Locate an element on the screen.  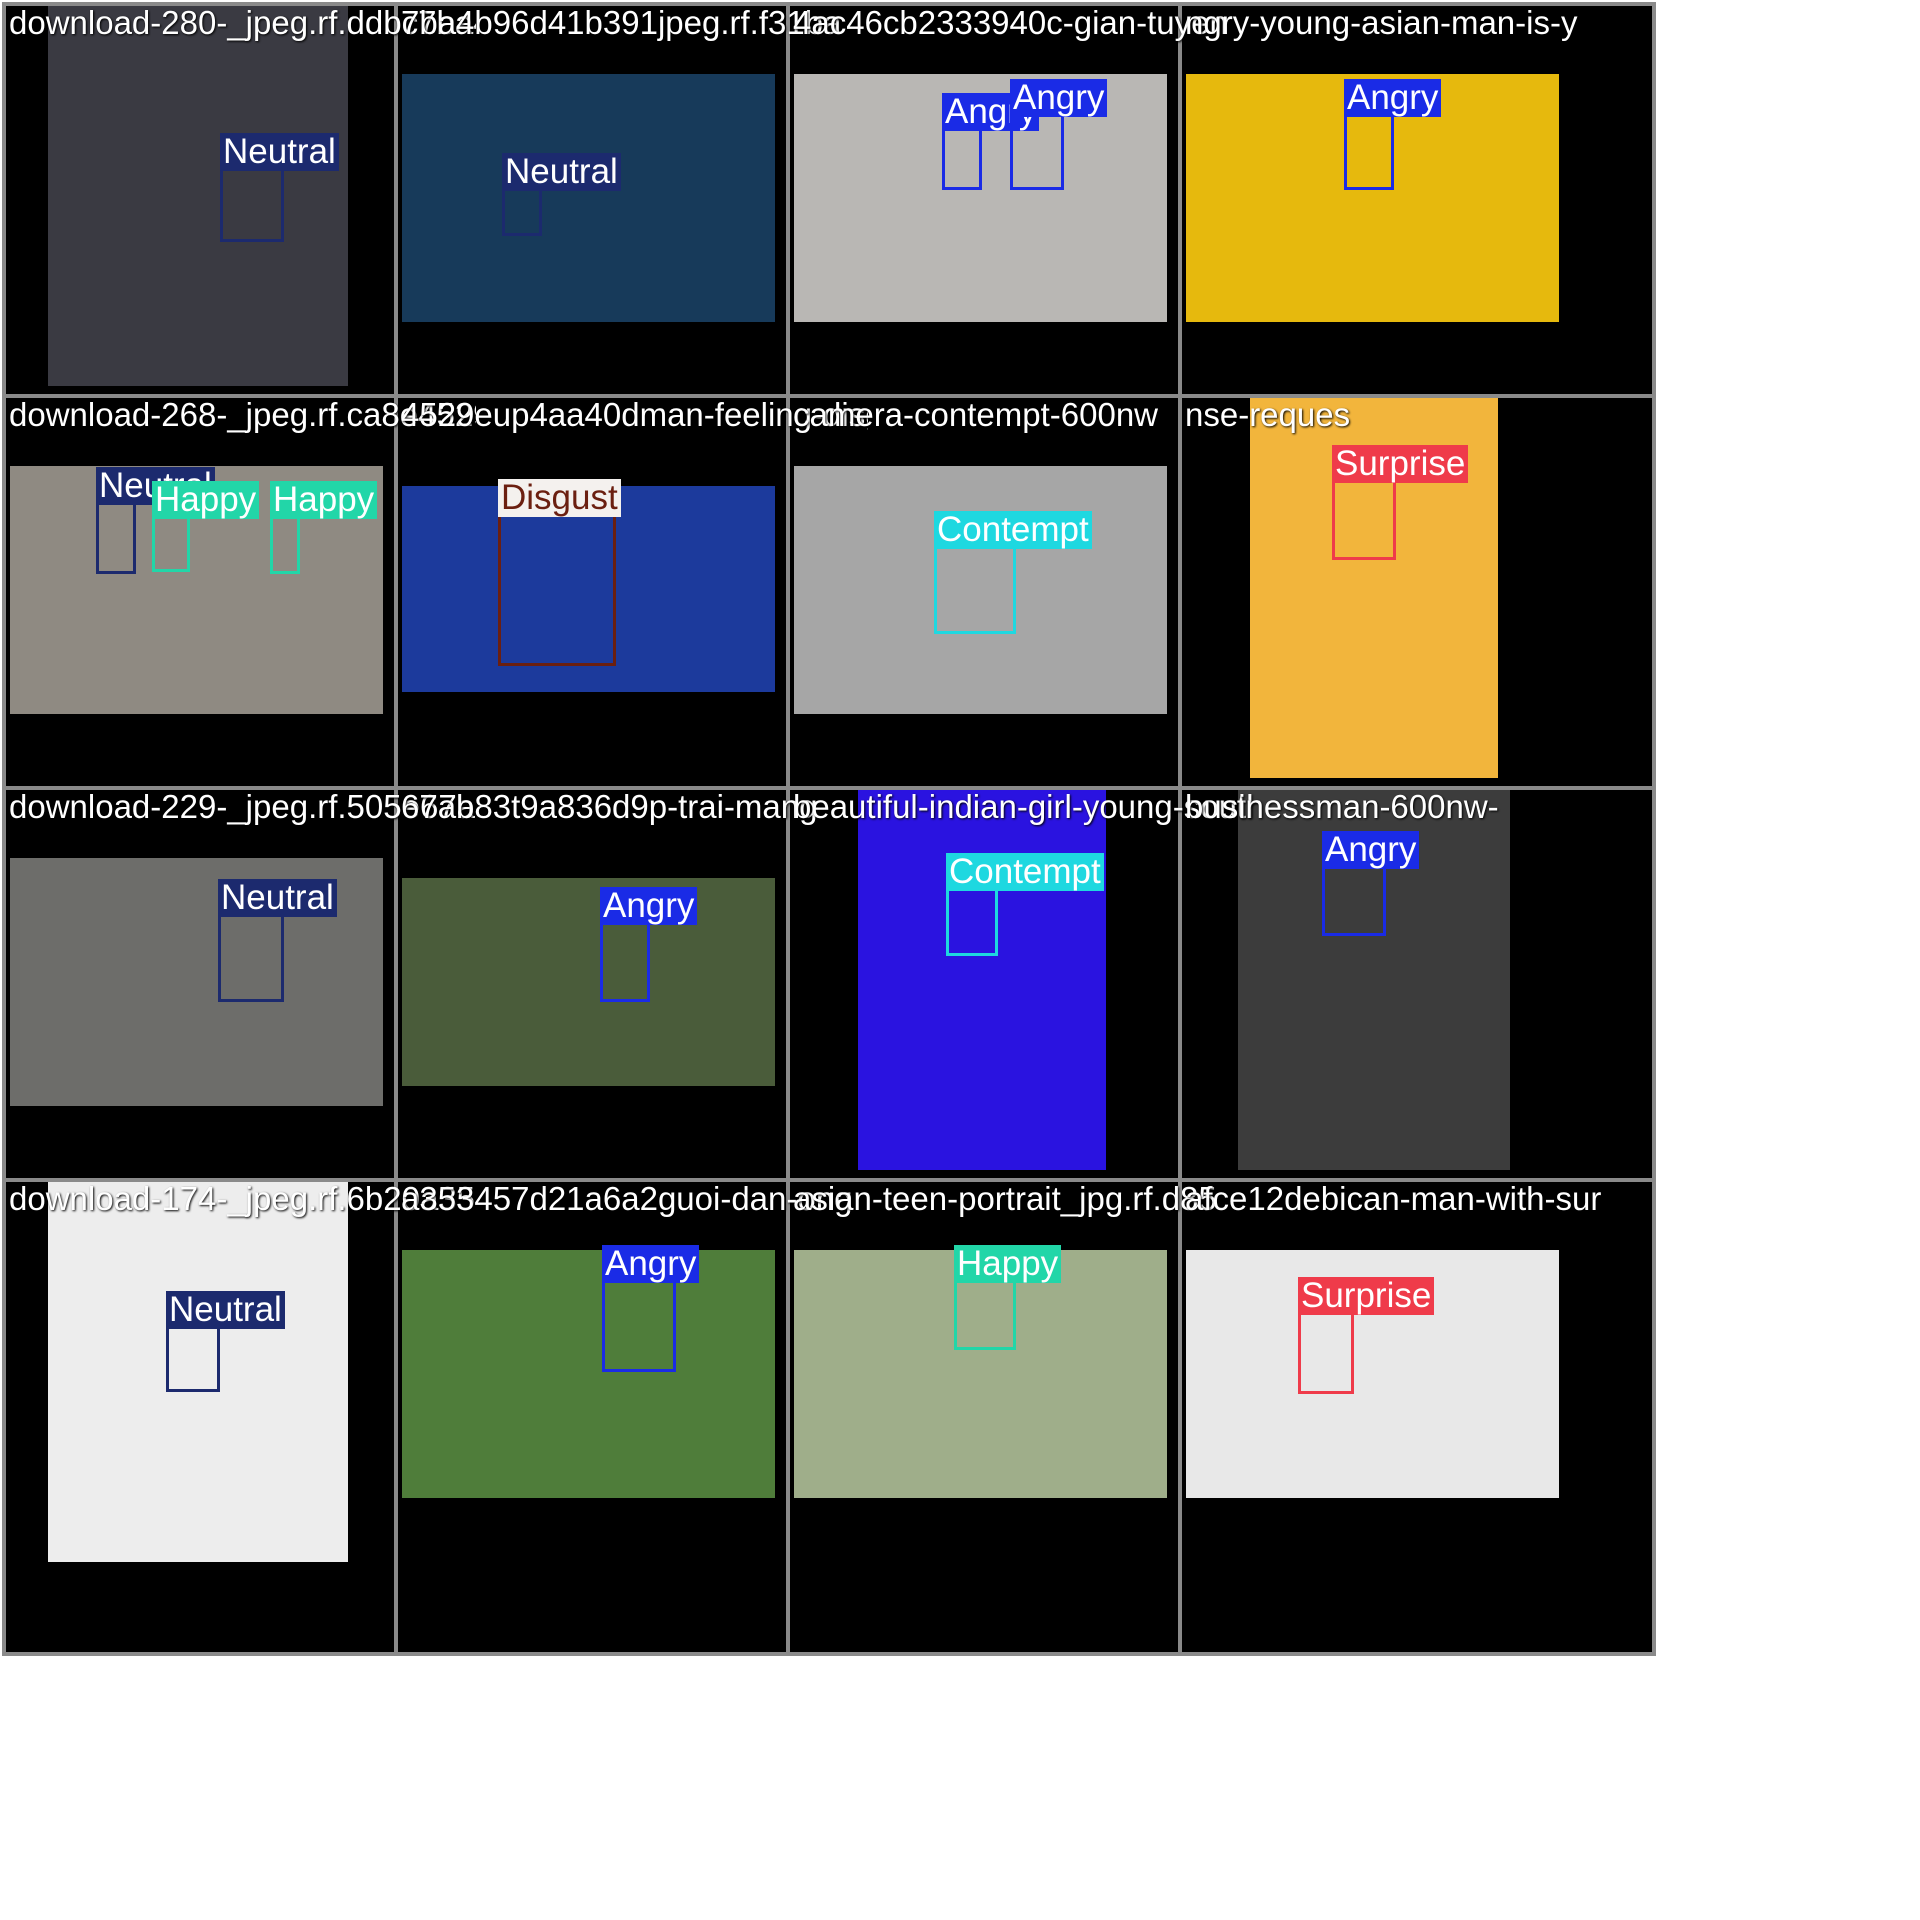
tile-filename: businessman-600nw- is located at coordinates (1342, 806).